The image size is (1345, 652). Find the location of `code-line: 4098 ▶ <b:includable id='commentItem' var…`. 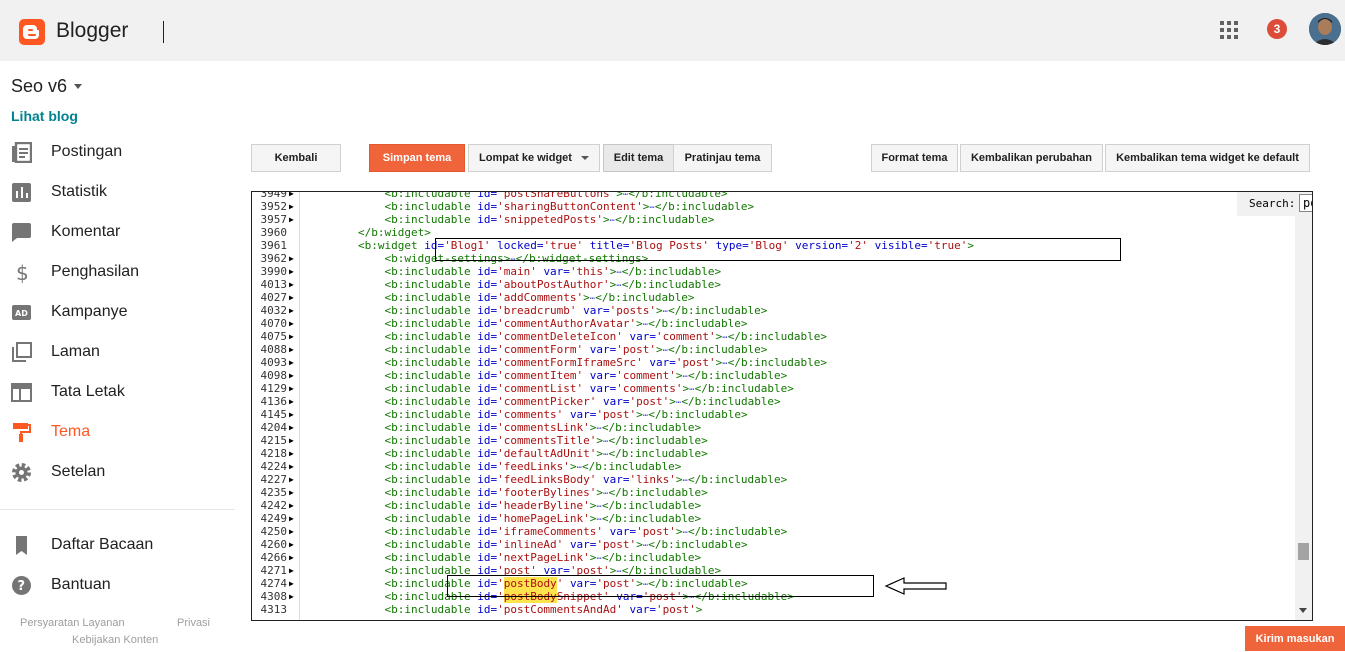

code-line: 4098 ▶ <b:includable id='commentItem' var… is located at coordinates (772, 375).